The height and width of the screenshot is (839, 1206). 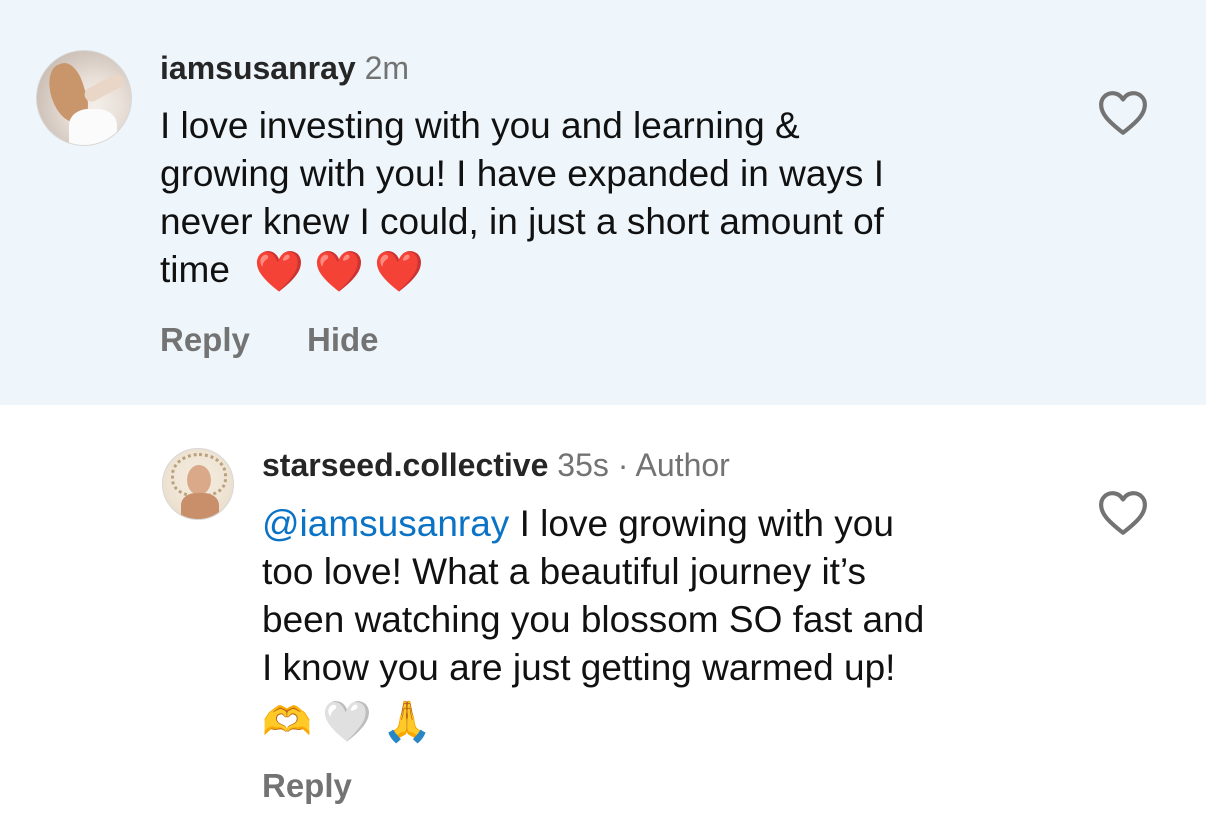 I want to click on comment-text-line: @iamsusanray I love growing with you, so click(x=593, y=524).